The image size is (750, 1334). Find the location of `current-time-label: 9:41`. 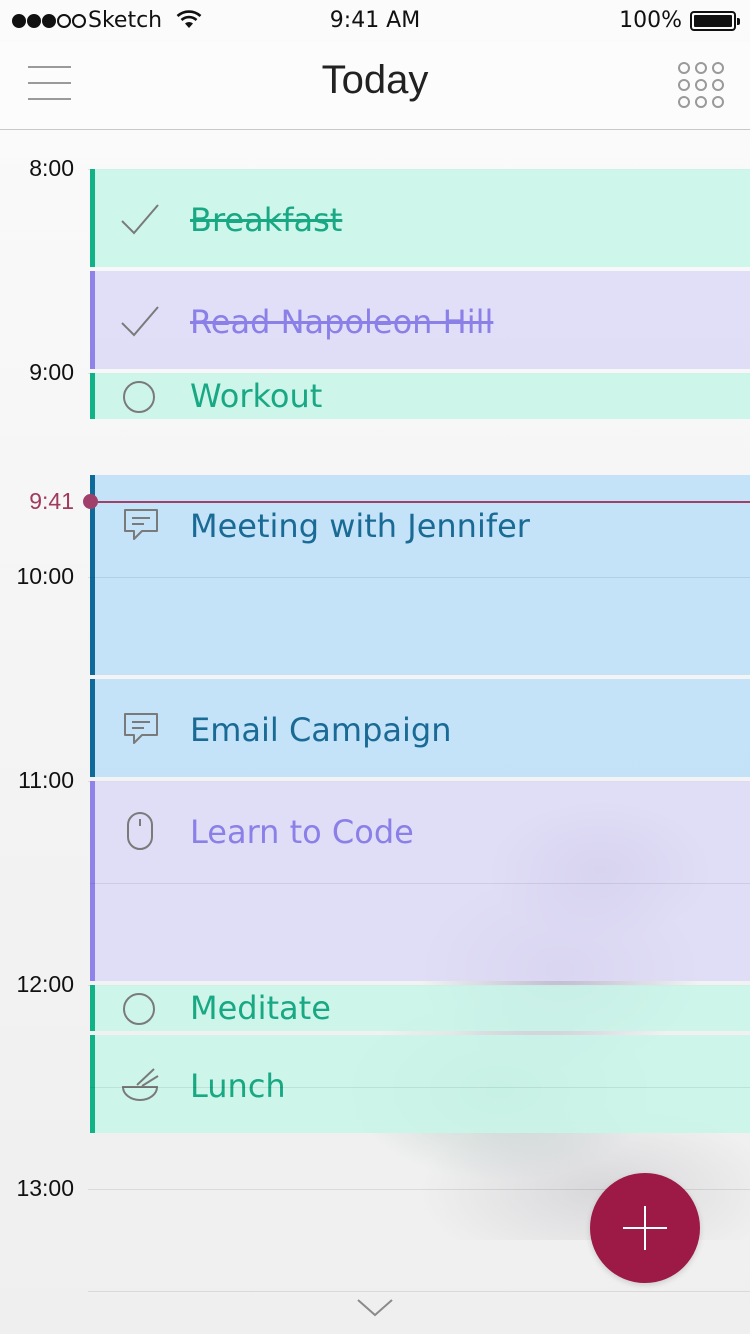

current-time-label: 9:41 is located at coordinates (51, 501).